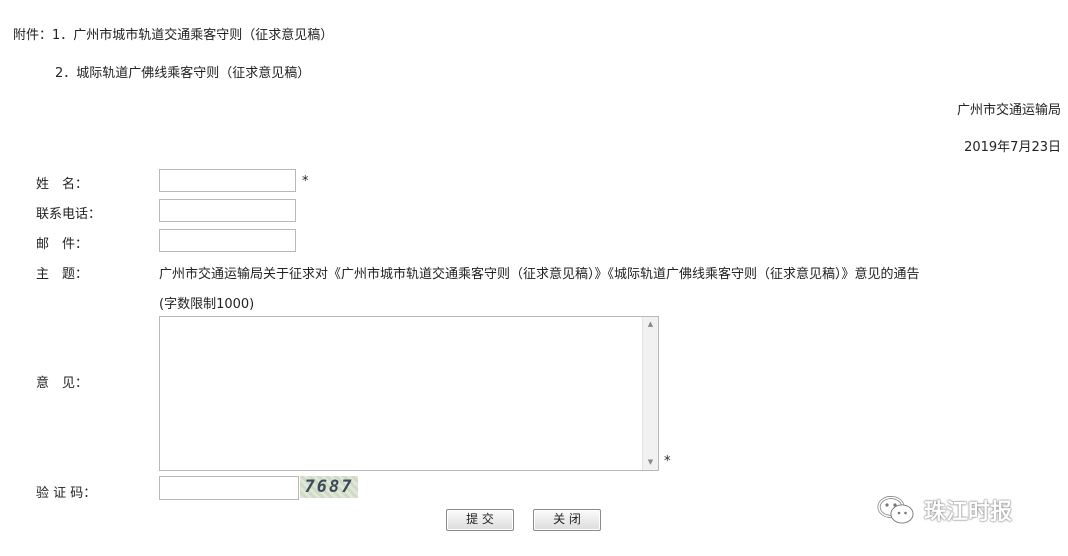  What do you see at coordinates (650, 462) in the screenshot?
I see `scroll-down-arrow-icon: ▼` at bounding box center [650, 462].